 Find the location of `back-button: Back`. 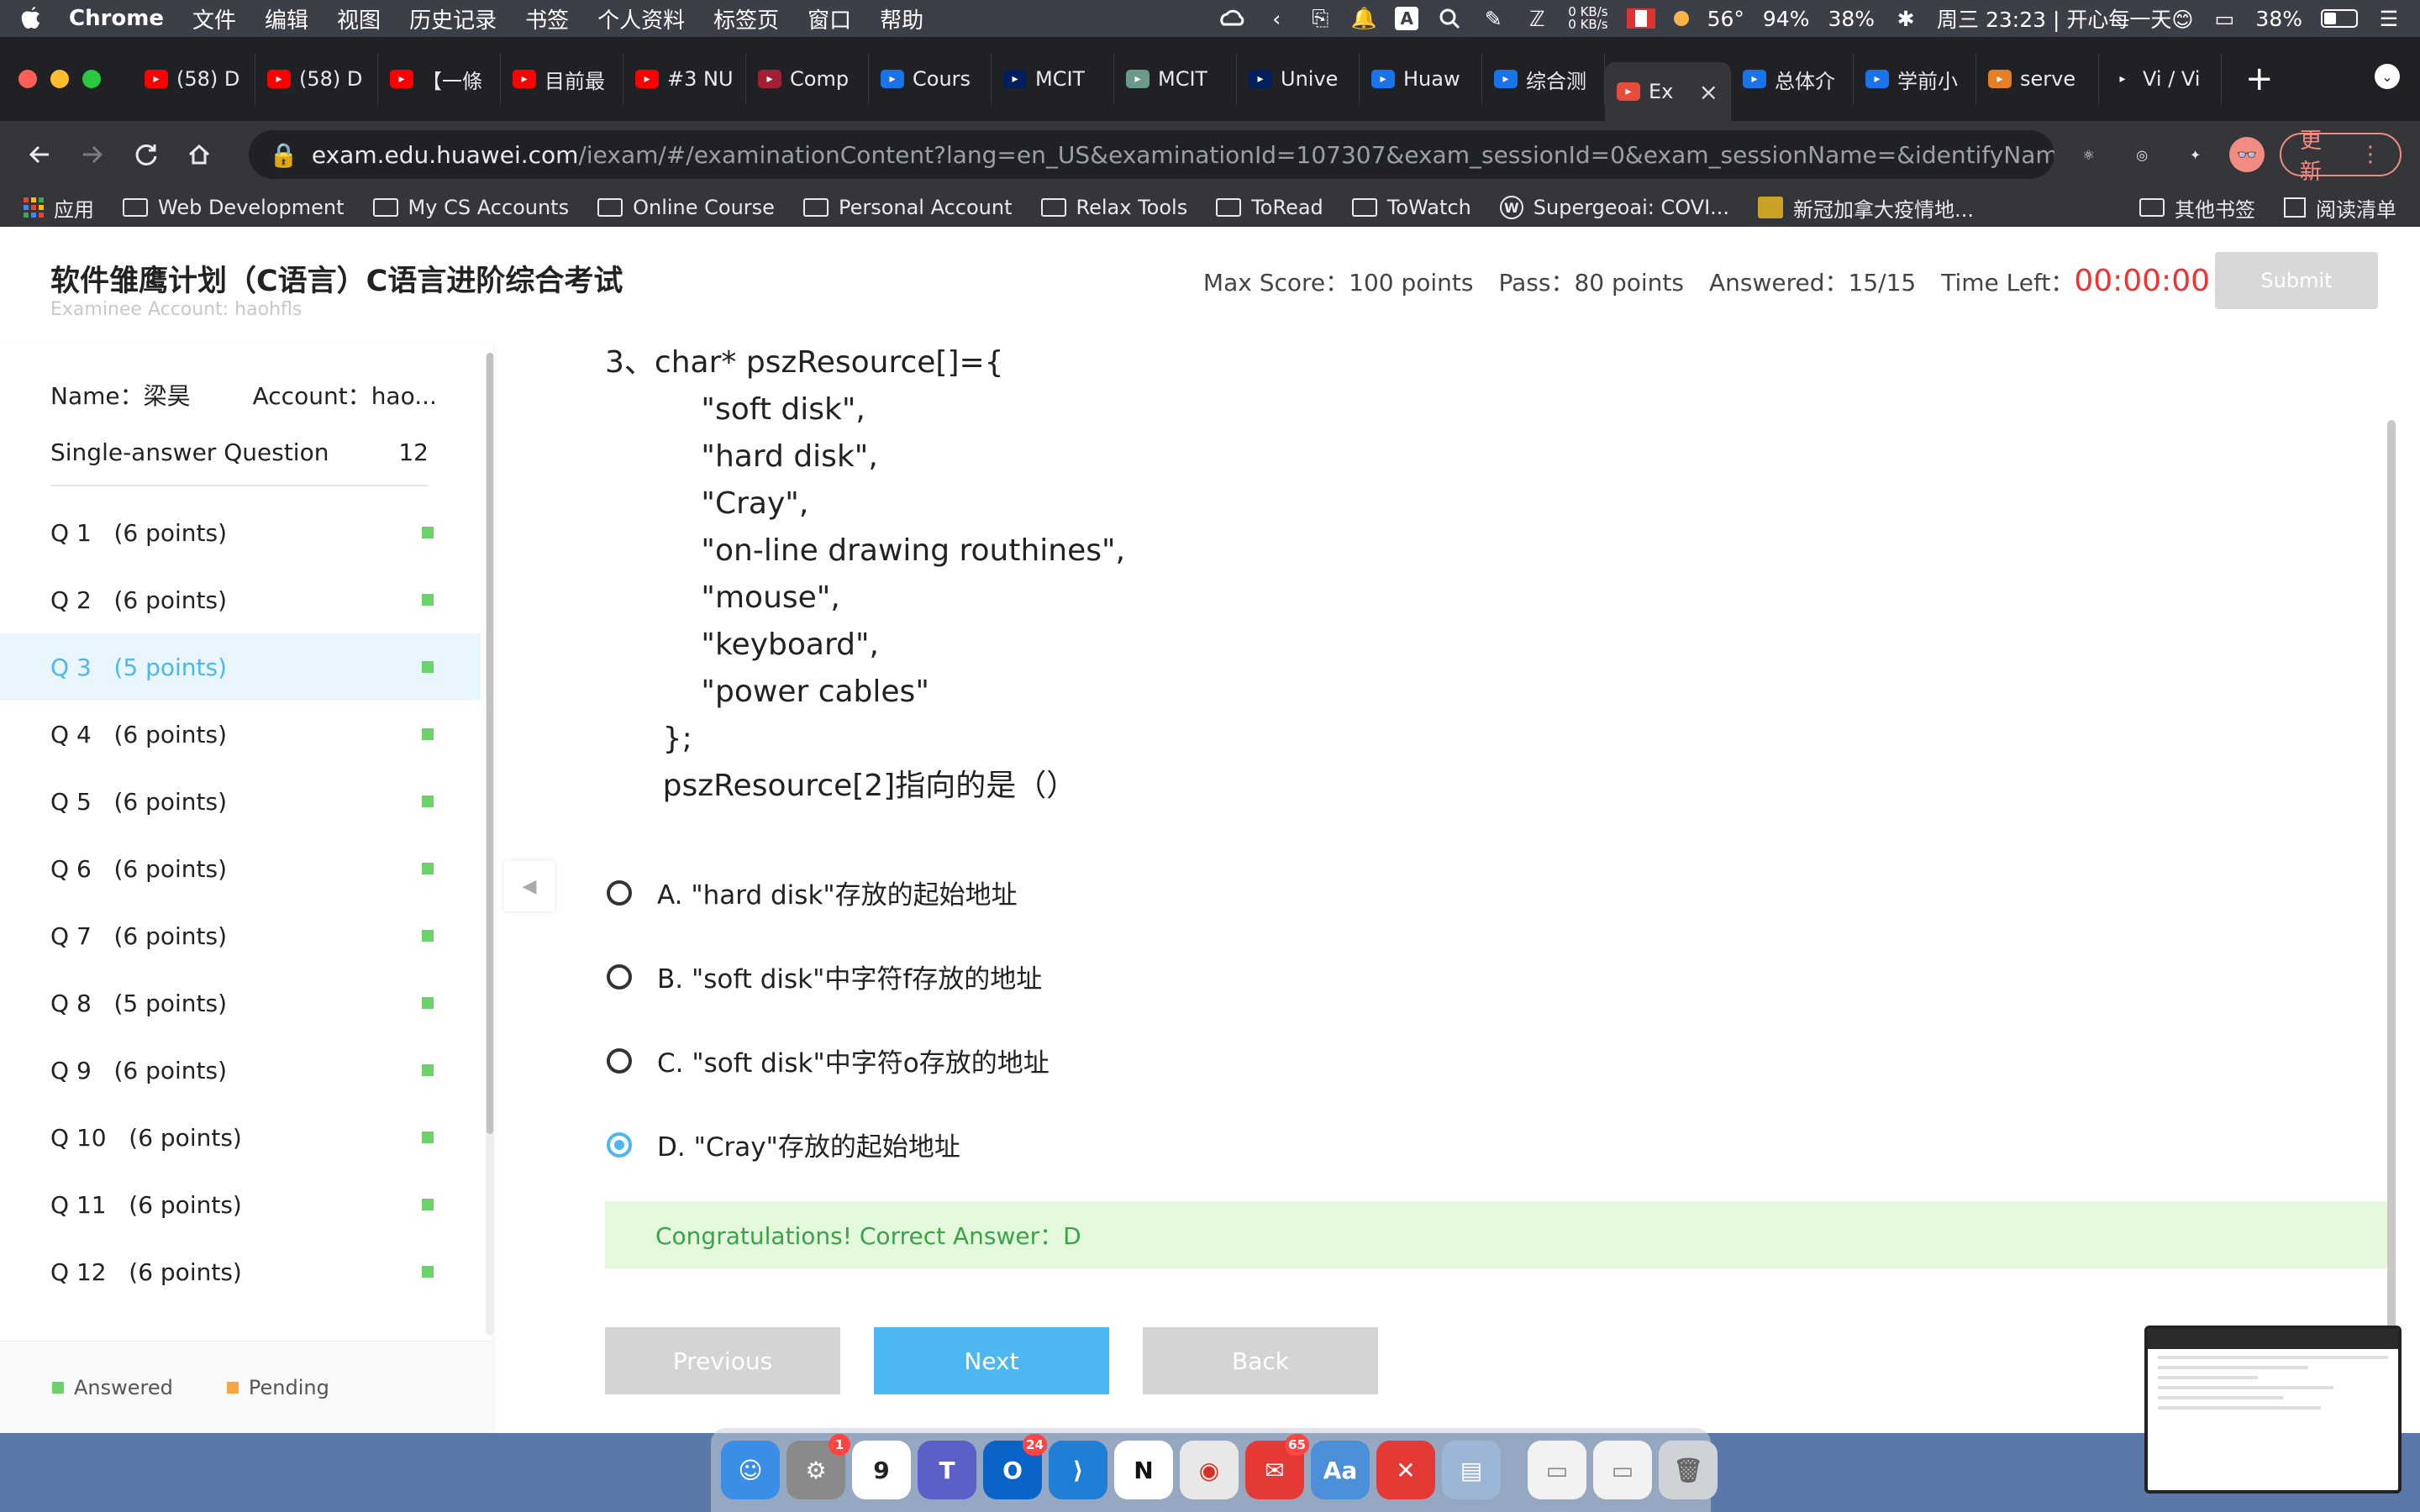

back-button: Back is located at coordinates (1260, 1360).